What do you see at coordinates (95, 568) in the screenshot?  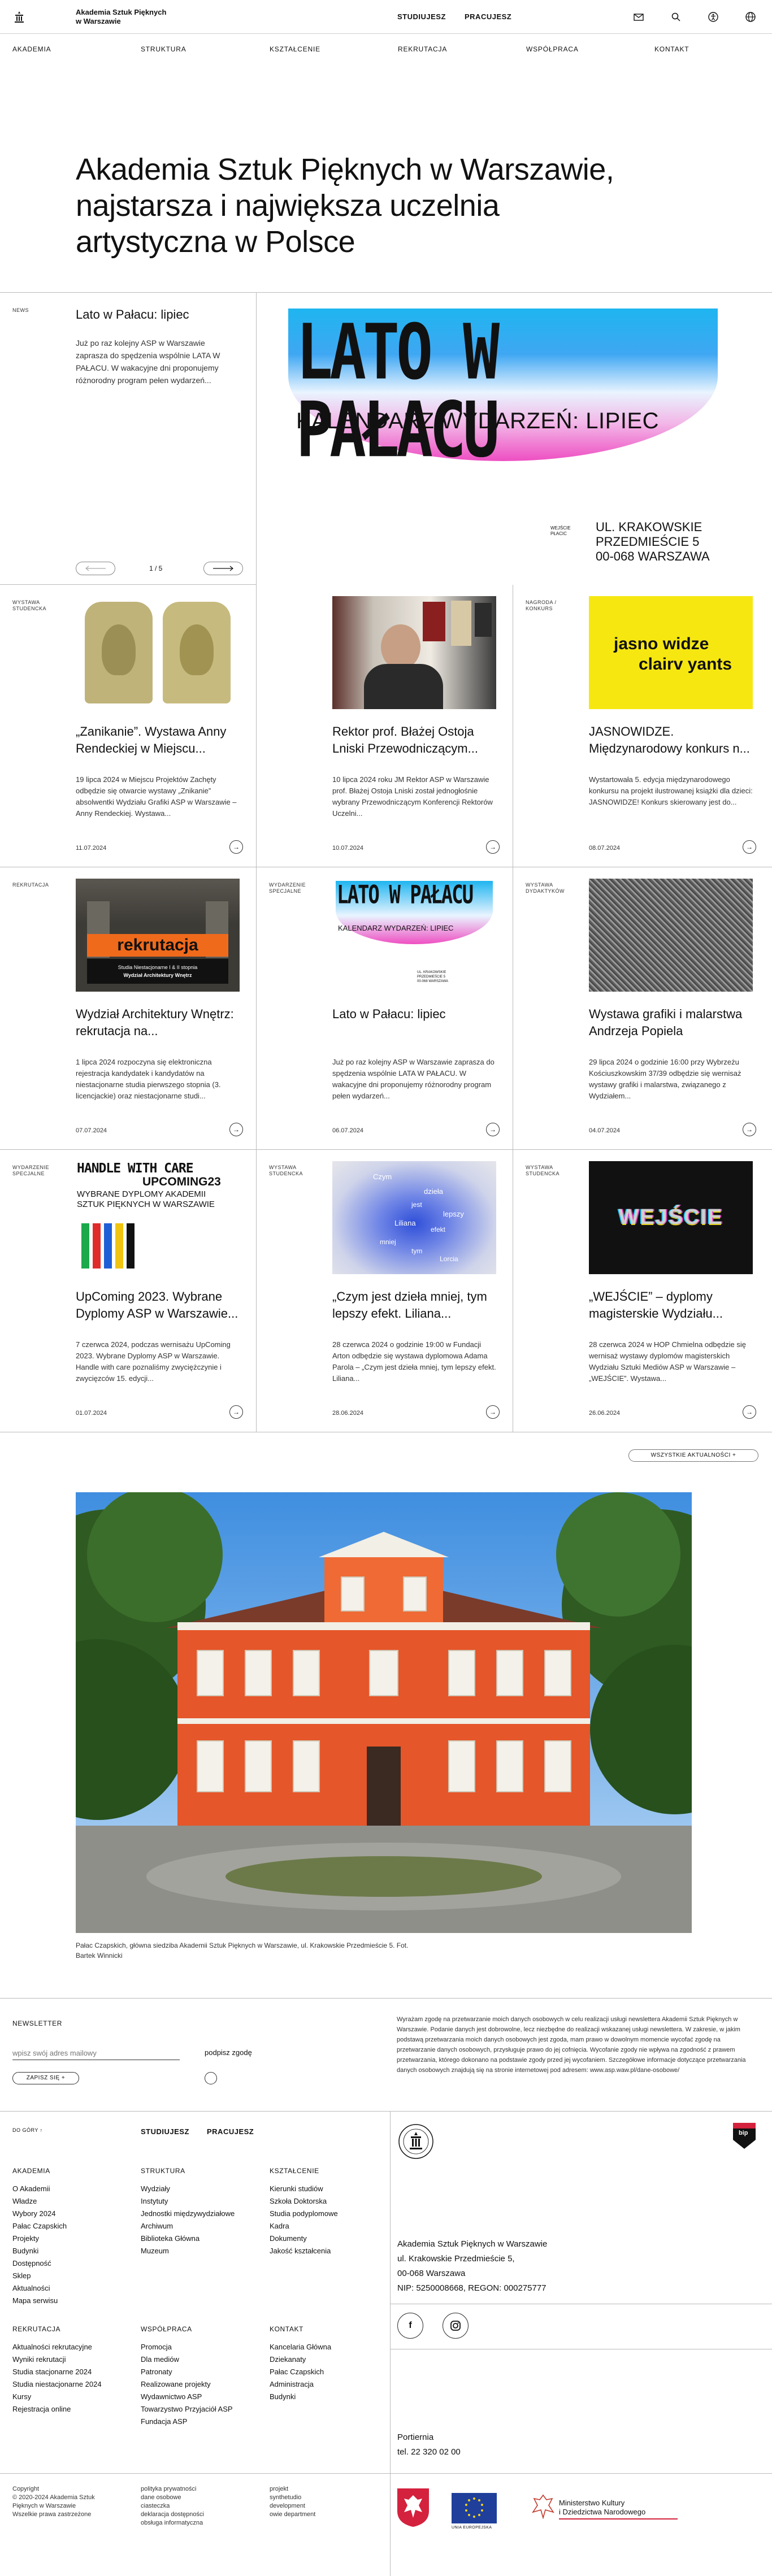 I see `slider-prev-button` at bounding box center [95, 568].